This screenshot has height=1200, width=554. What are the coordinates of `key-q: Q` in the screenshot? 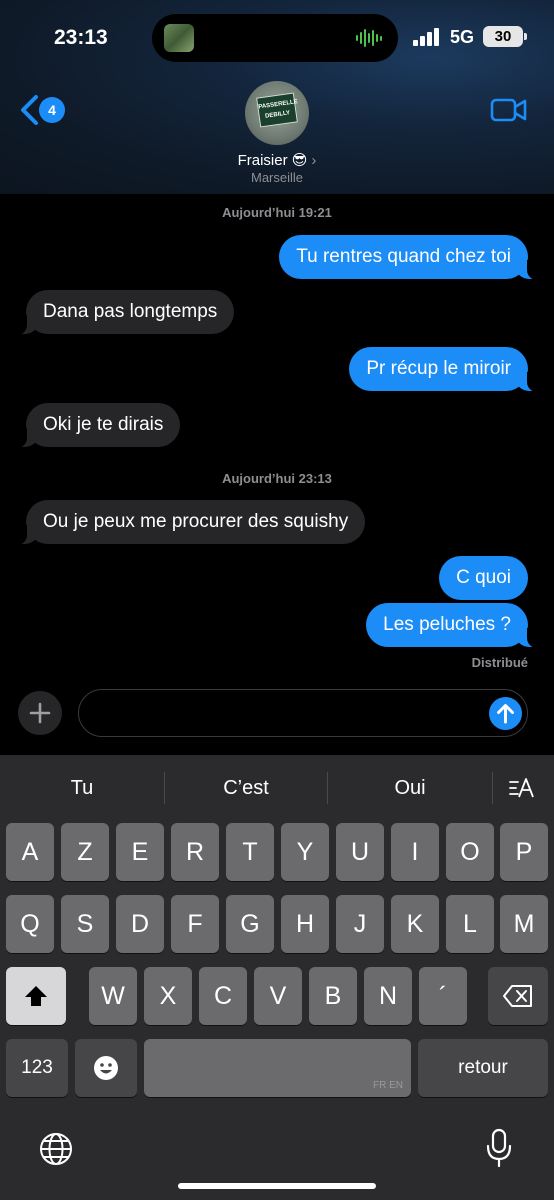 It's located at (30, 924).